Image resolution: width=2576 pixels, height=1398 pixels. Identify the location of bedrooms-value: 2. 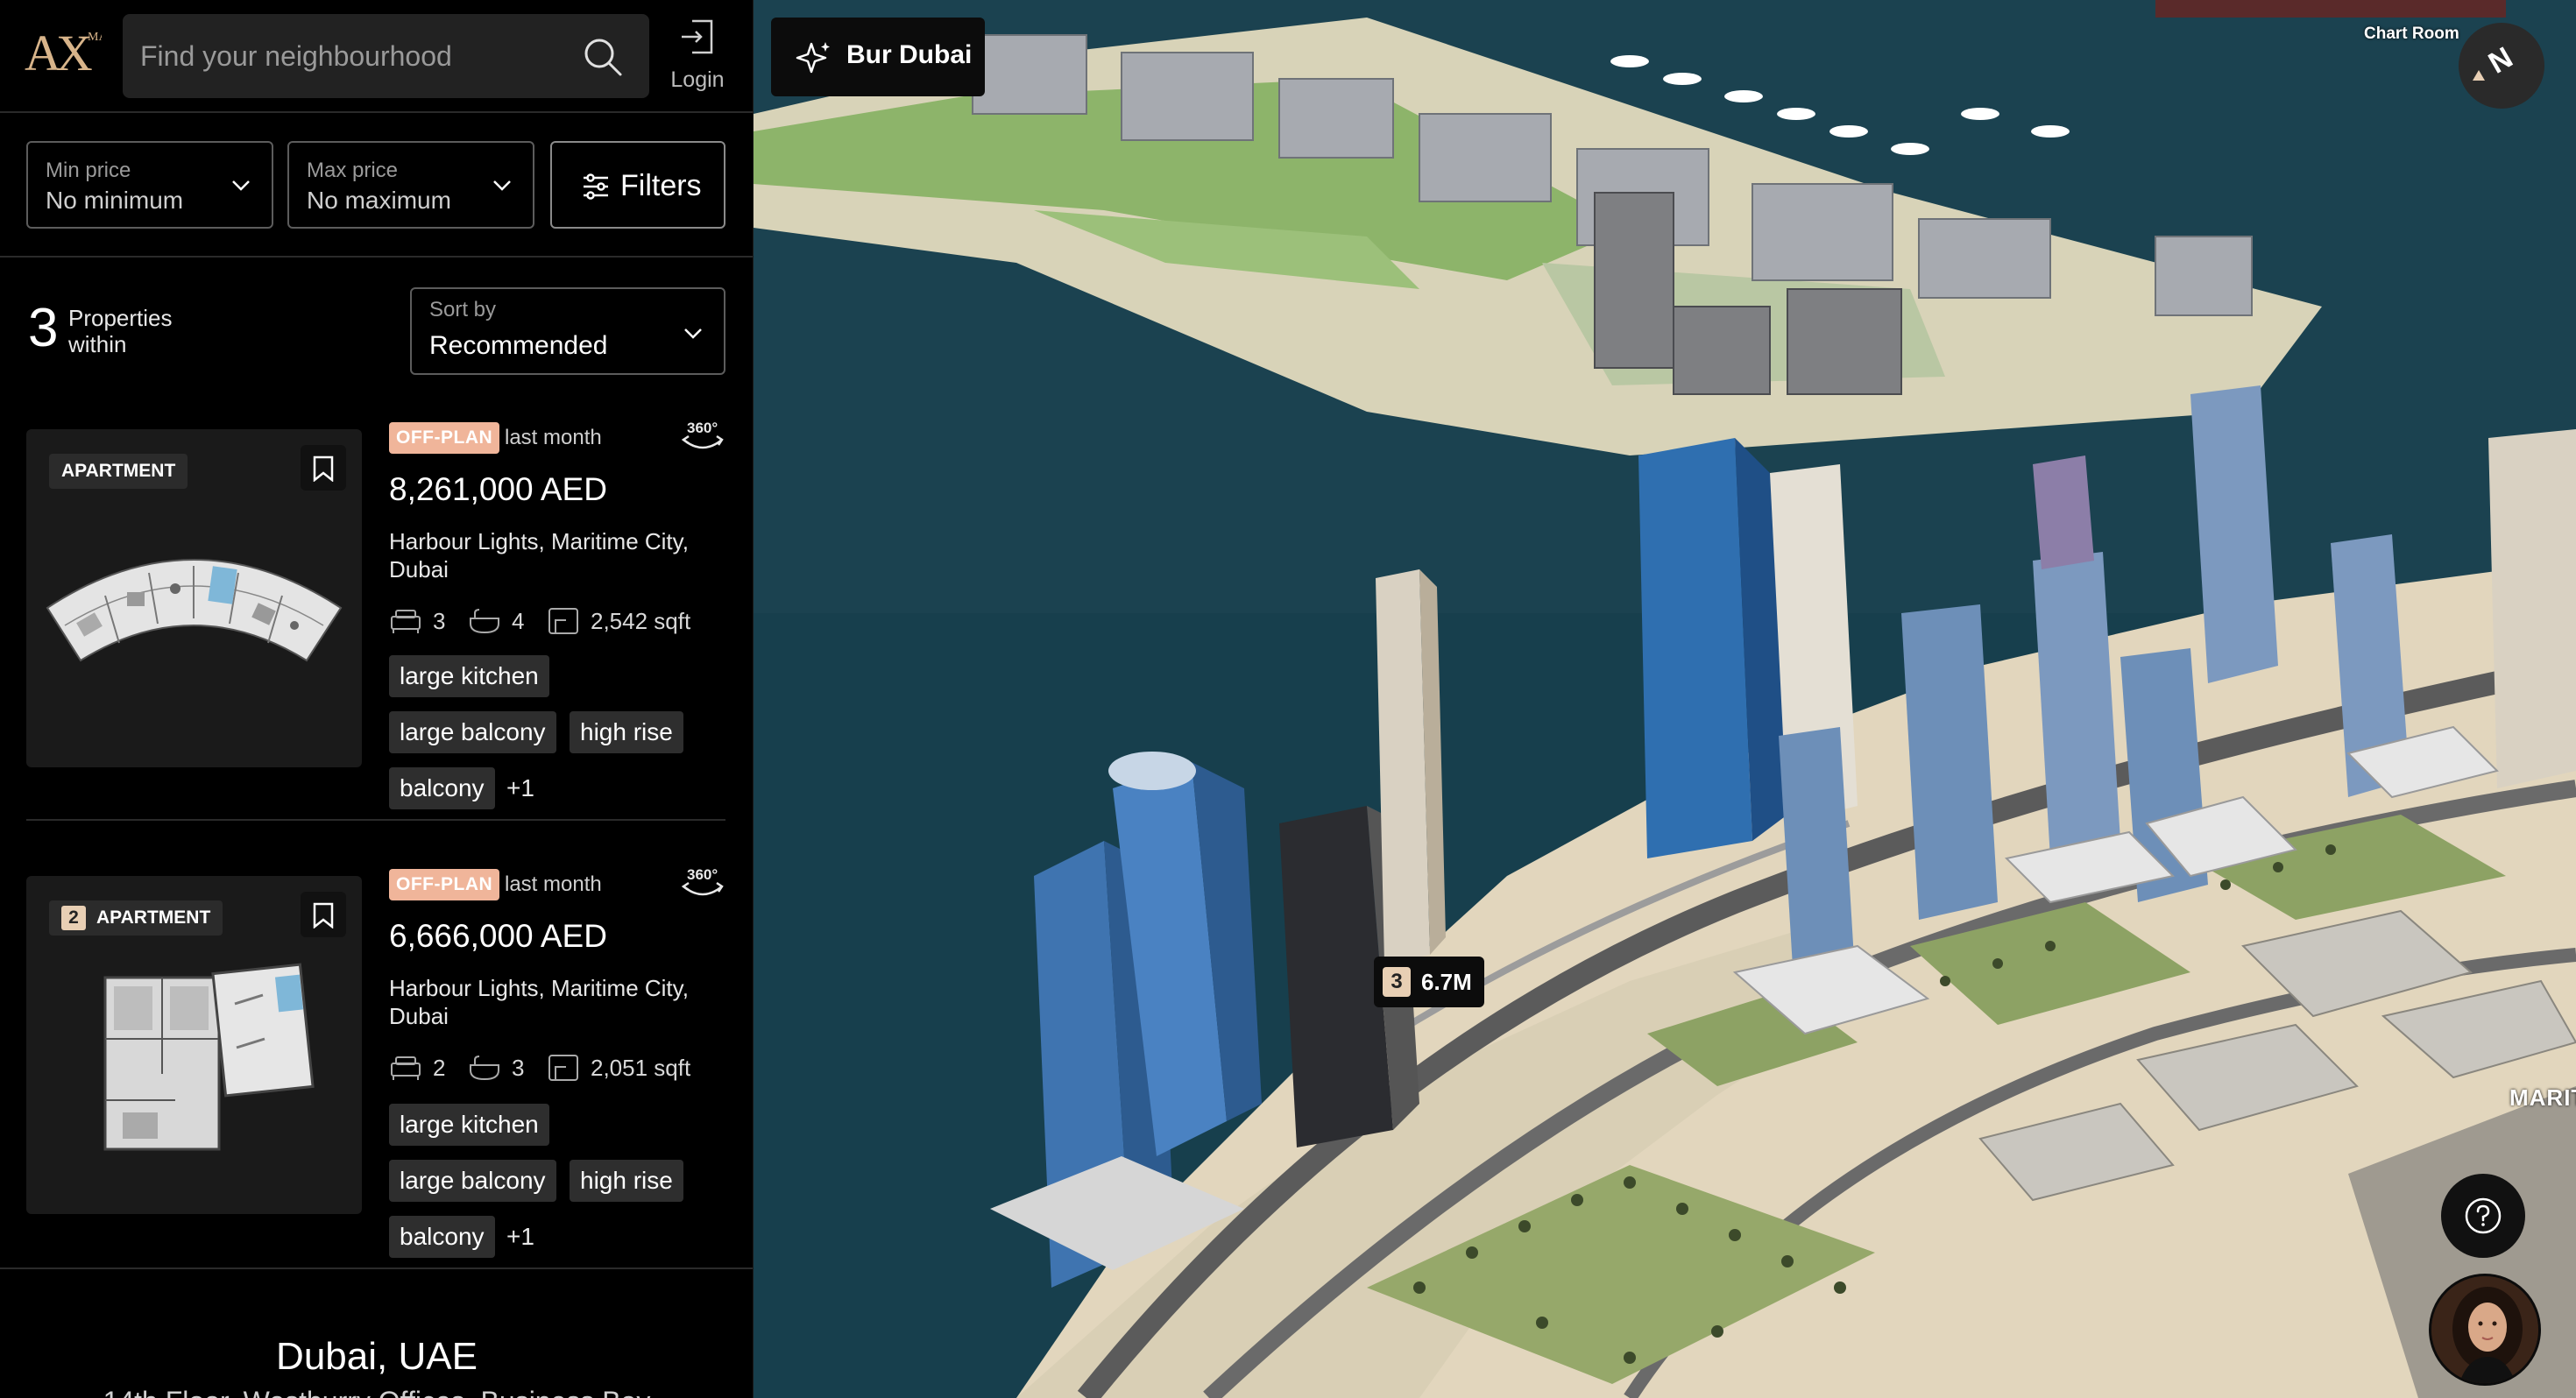
(439, 1068).